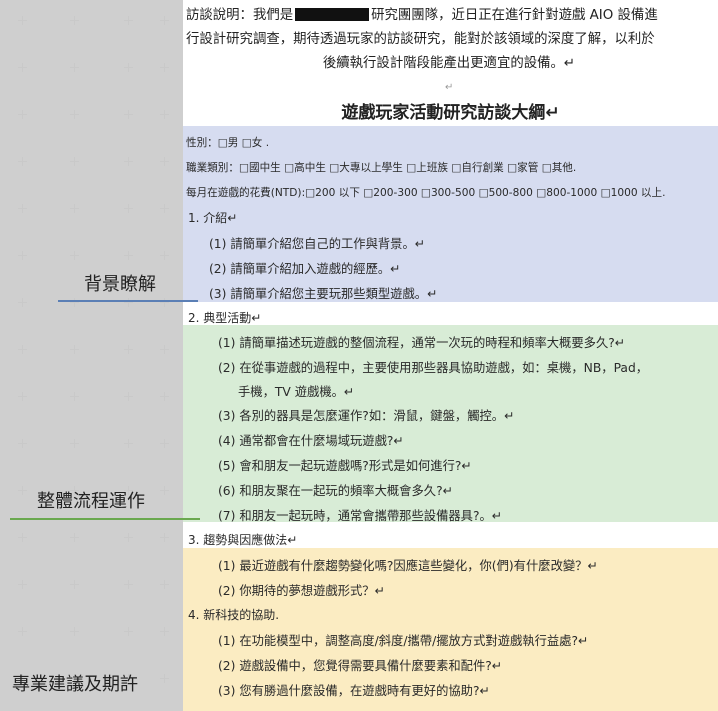 The width and height of the screenshot is (718, 711). What do you see at coordinates (403, 641) in the screenshot?
I see `list-item: (1) 在功能模型中，調整高度/斜度/攜帶/擺放方式對遊戲執行益處?↵` at bounding box center [403, 641].